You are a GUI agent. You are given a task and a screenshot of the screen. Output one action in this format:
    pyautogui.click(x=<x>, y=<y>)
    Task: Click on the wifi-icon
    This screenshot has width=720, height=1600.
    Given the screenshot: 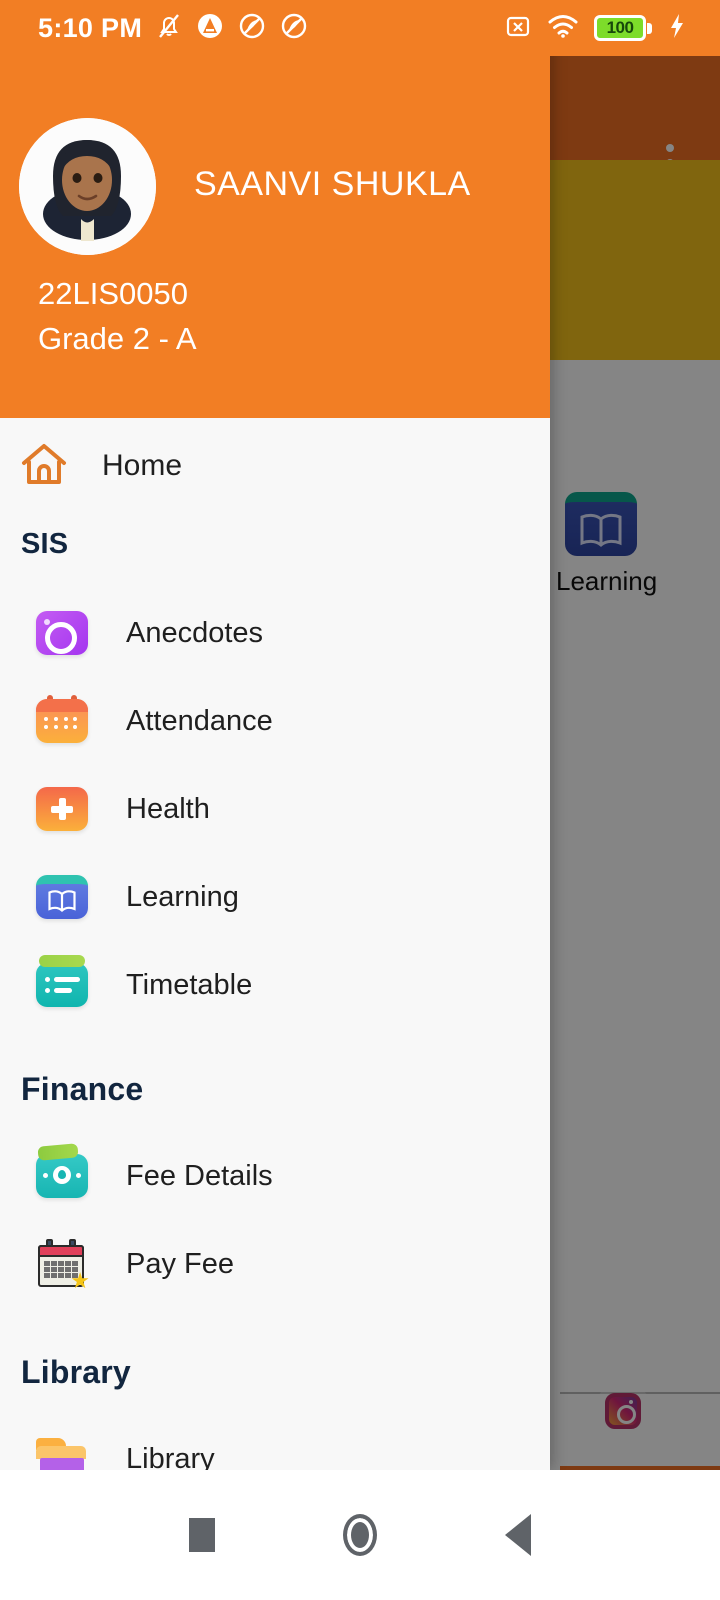 What is the action you would take?
    pyautogui.click(x=563, y=28)
    